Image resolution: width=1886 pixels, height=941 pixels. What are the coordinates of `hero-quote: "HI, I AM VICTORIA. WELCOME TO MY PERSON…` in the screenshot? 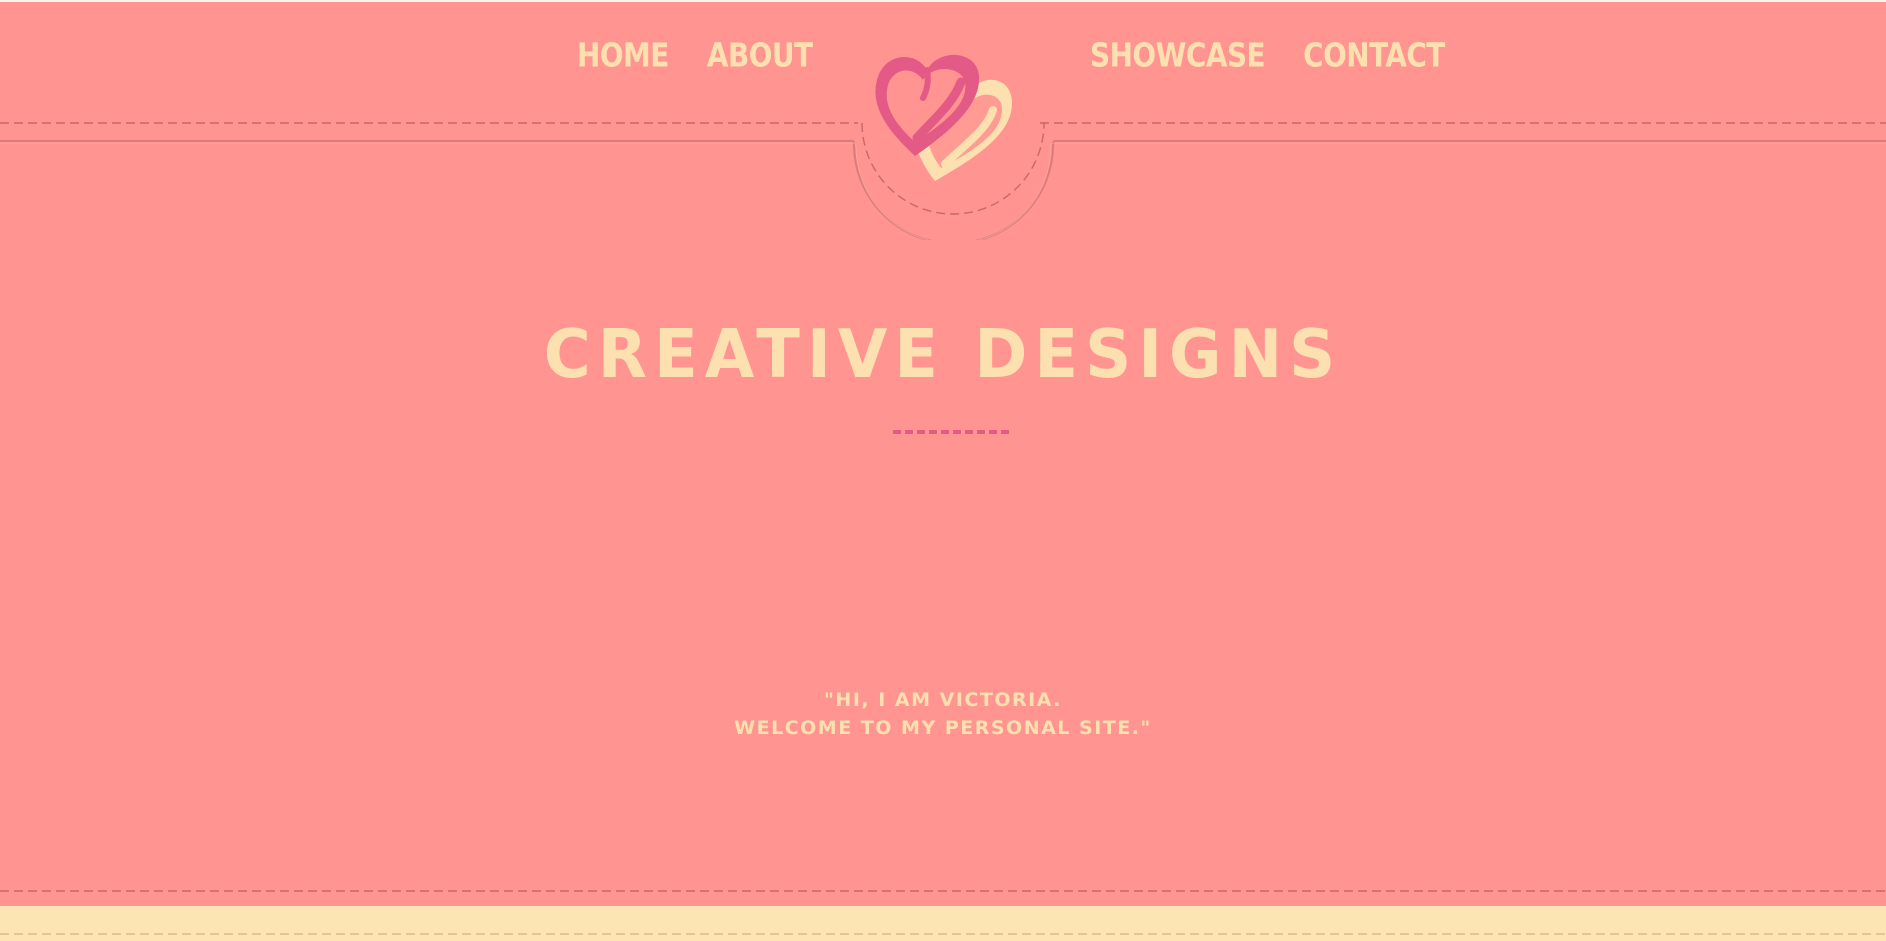 It's located at (943, 714).